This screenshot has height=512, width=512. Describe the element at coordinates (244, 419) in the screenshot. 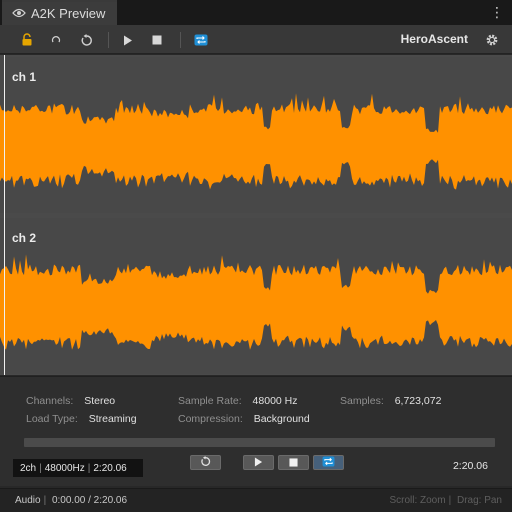

I see `compression-field: Compression: Background` at that location.